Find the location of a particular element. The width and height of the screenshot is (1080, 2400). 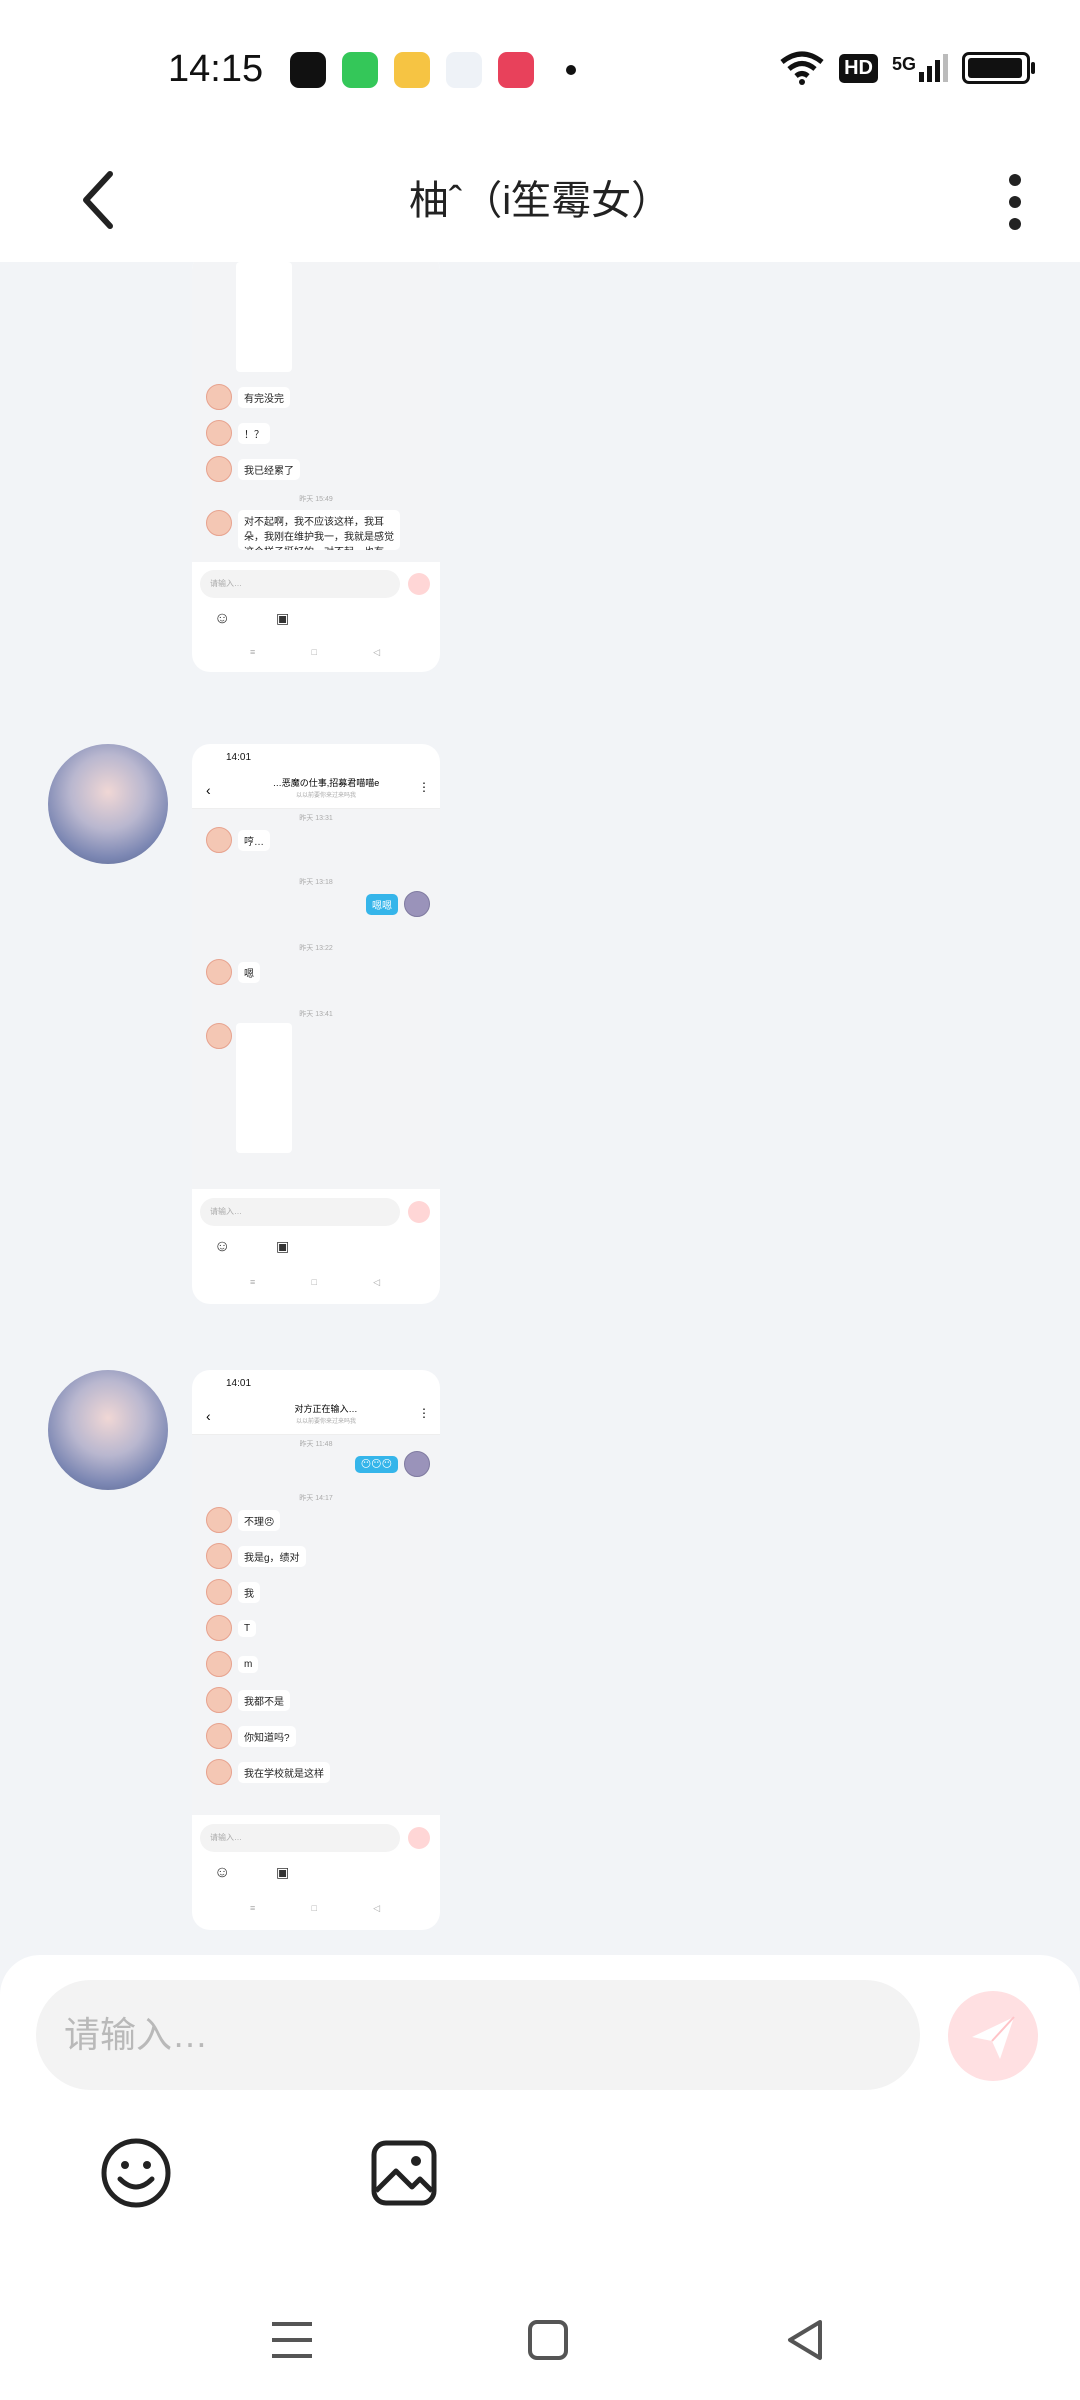

screenshot-message-row: 我在学校就是这样 is located at coordinates (268, 1772).